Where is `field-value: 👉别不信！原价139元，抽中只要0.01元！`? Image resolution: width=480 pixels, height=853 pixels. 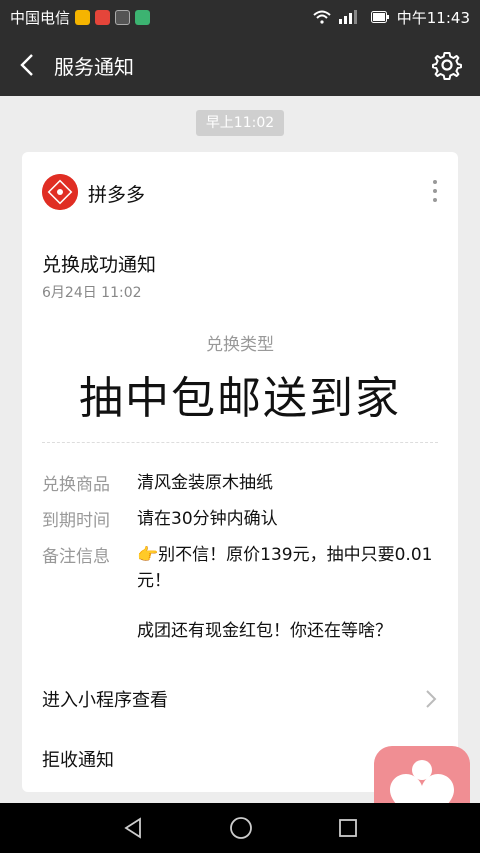
field-value: 👉别不信！原价139元，抽中只要0.01元！ is located at coordinates (285, 568).